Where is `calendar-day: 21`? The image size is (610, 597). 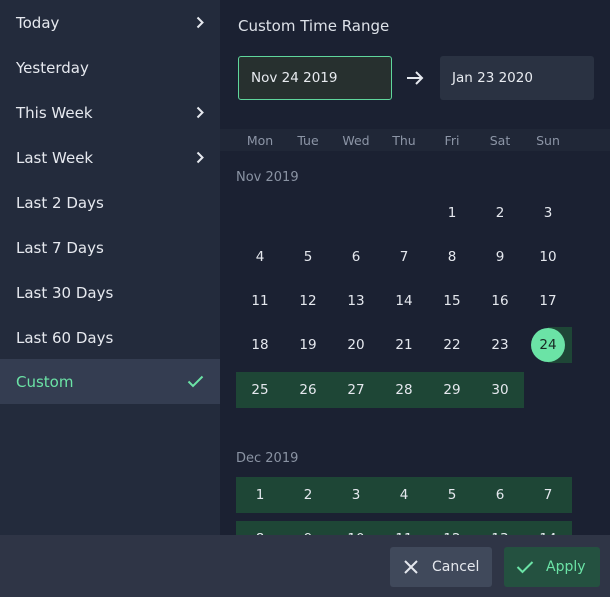 calendar-day: 21 is located at coordinates (404, 345).